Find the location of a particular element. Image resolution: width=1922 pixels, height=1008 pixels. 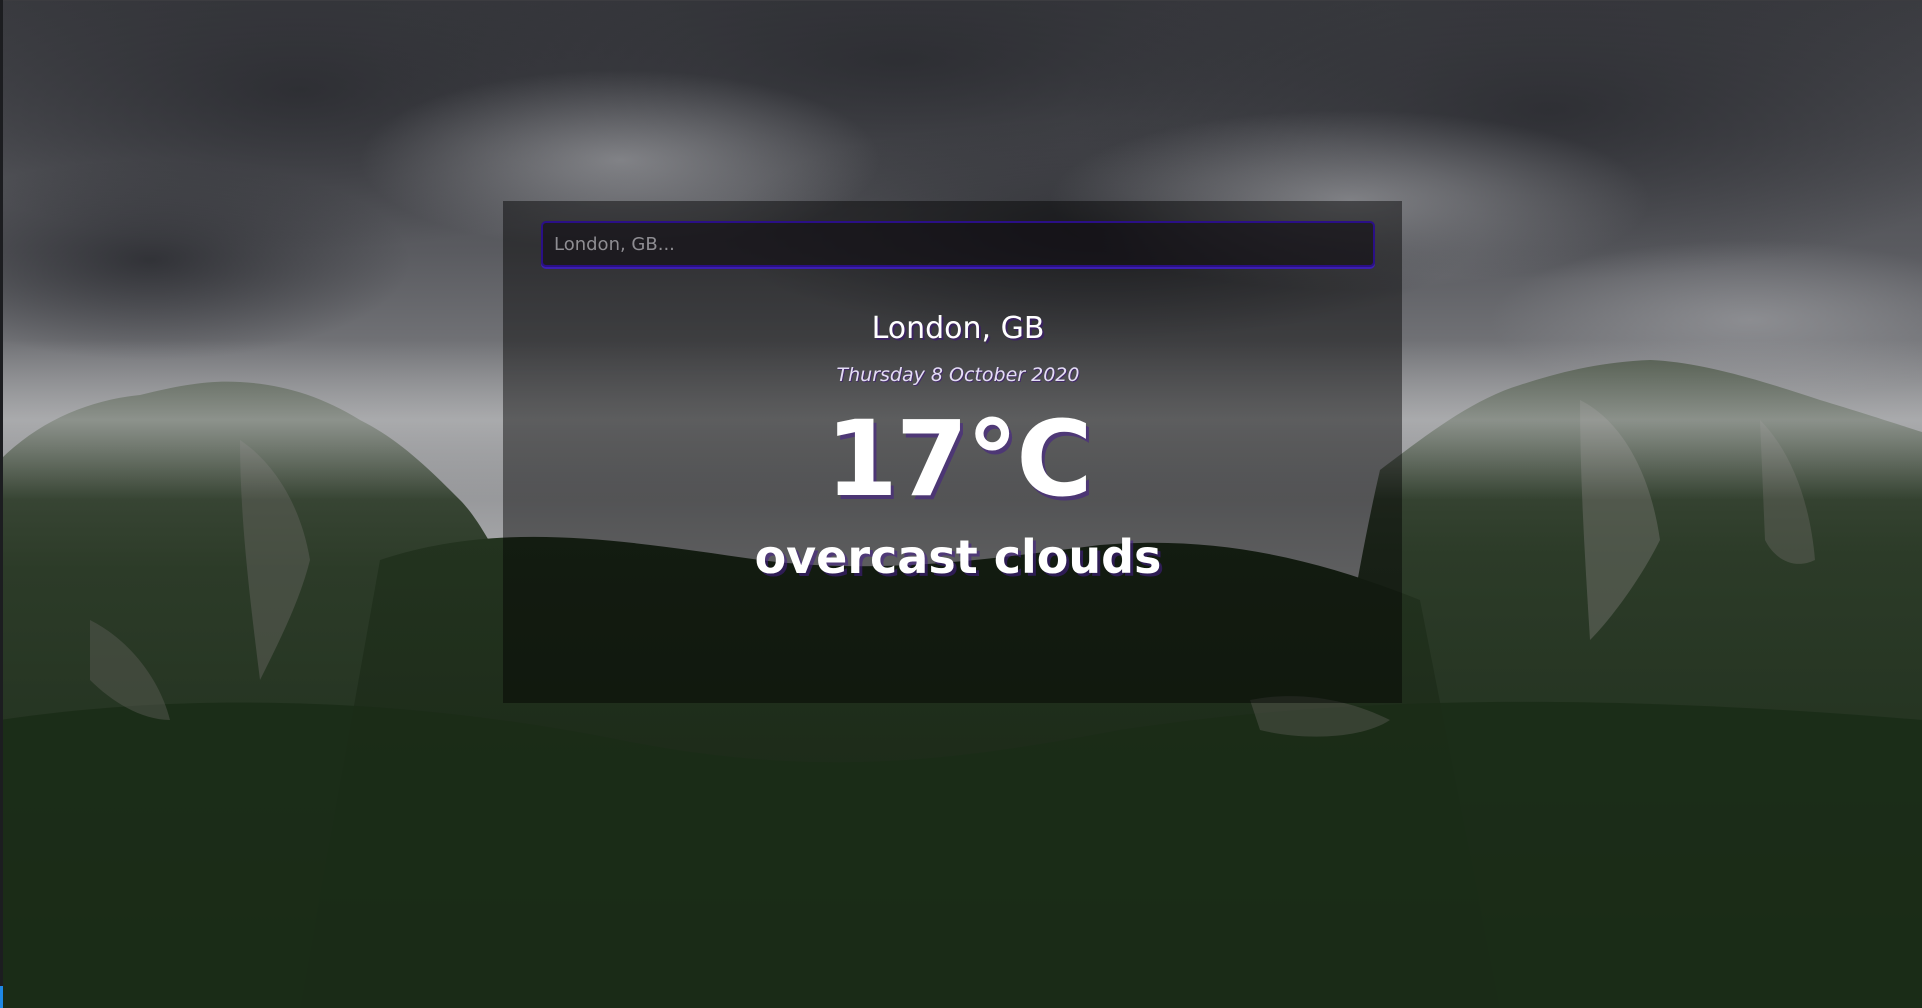

weather-condition: overcast clouds is located at coordinates (958, 557).